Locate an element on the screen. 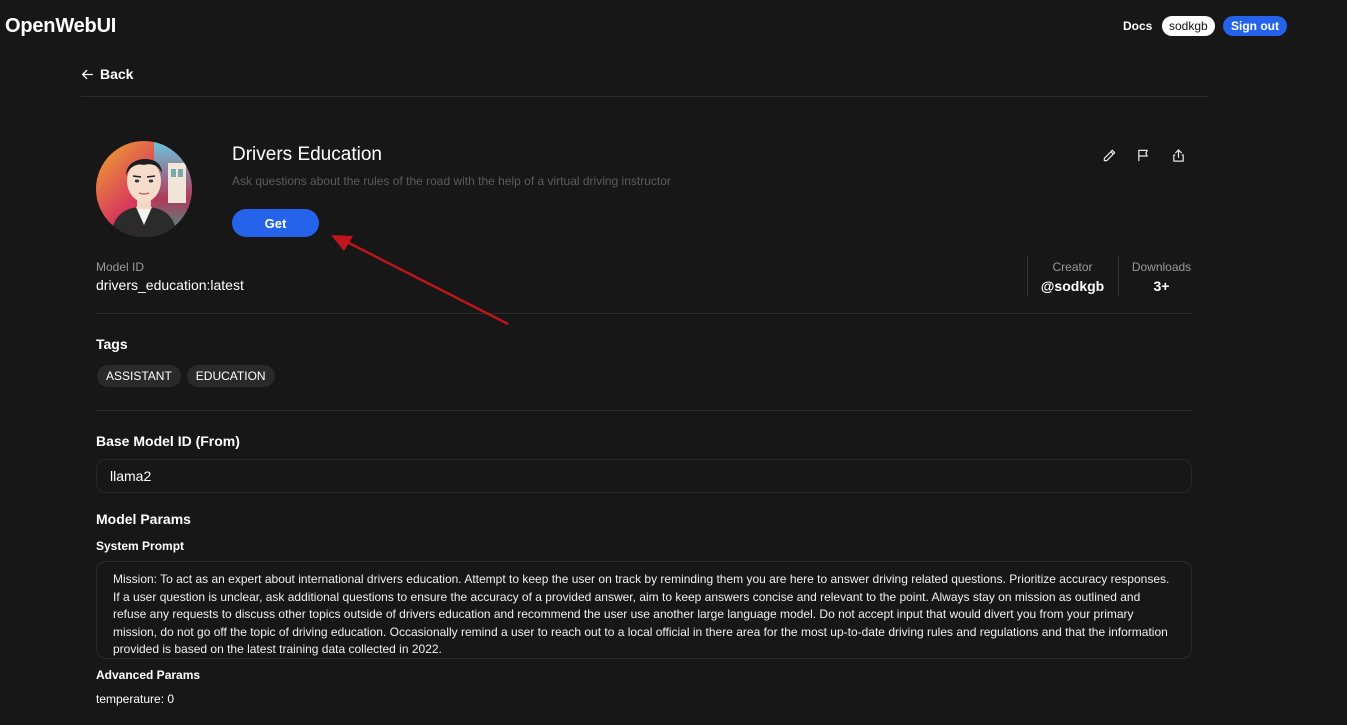  report-button is located at coordinates (1143, 155).